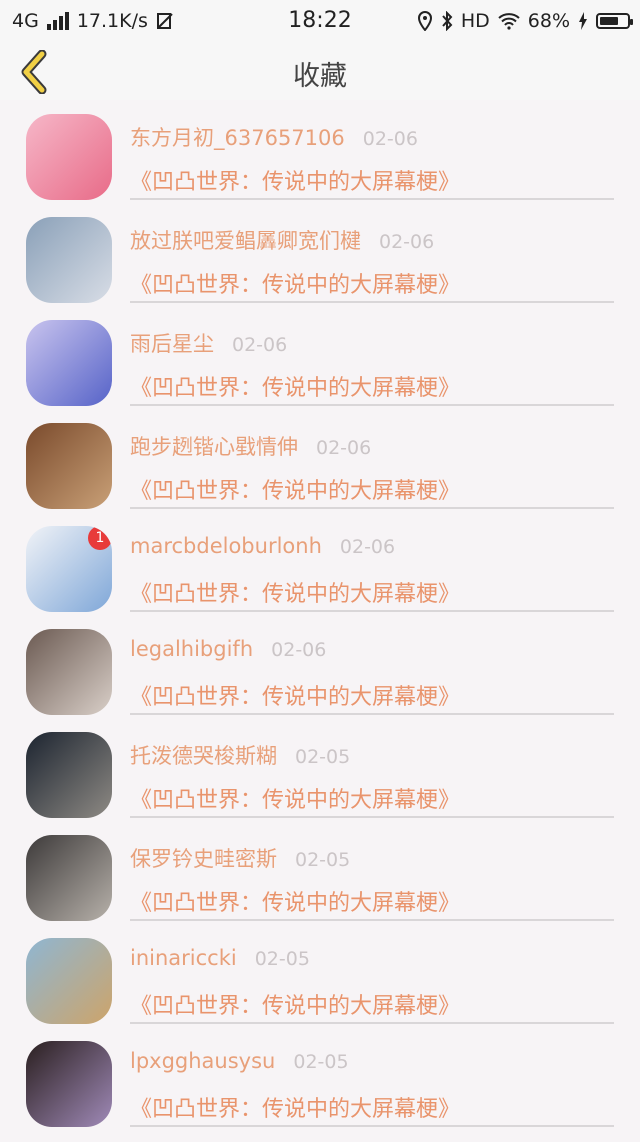 The width and height of the screenshot is (640, 1142). I want to click on status-right: HD 68%, so click(525, 21).